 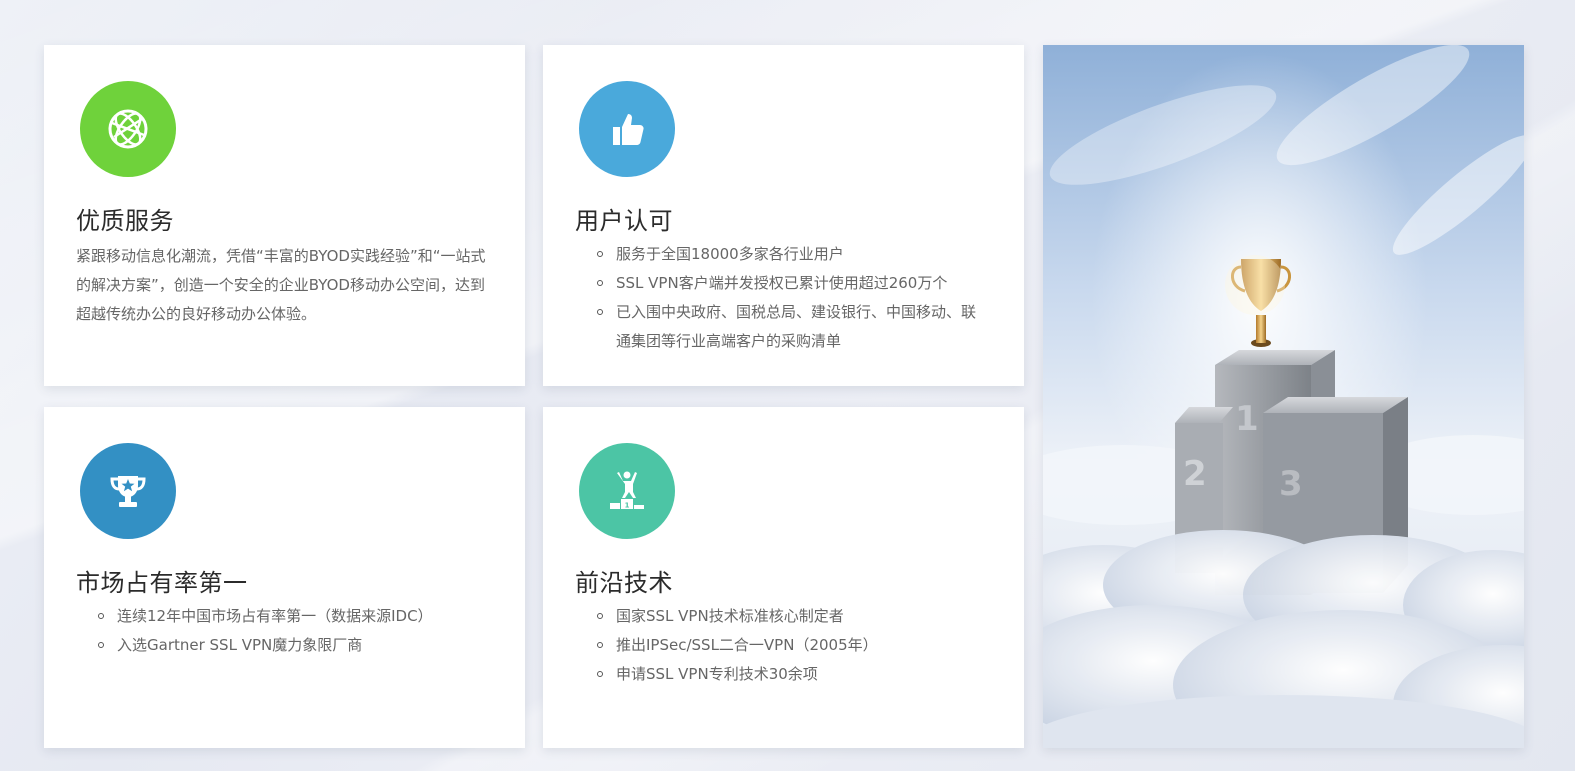 What do you see at coordinates (162, 583) in the screenshot?
I see `card-title: 市场占有率第一` at bounding box center [162, 583].